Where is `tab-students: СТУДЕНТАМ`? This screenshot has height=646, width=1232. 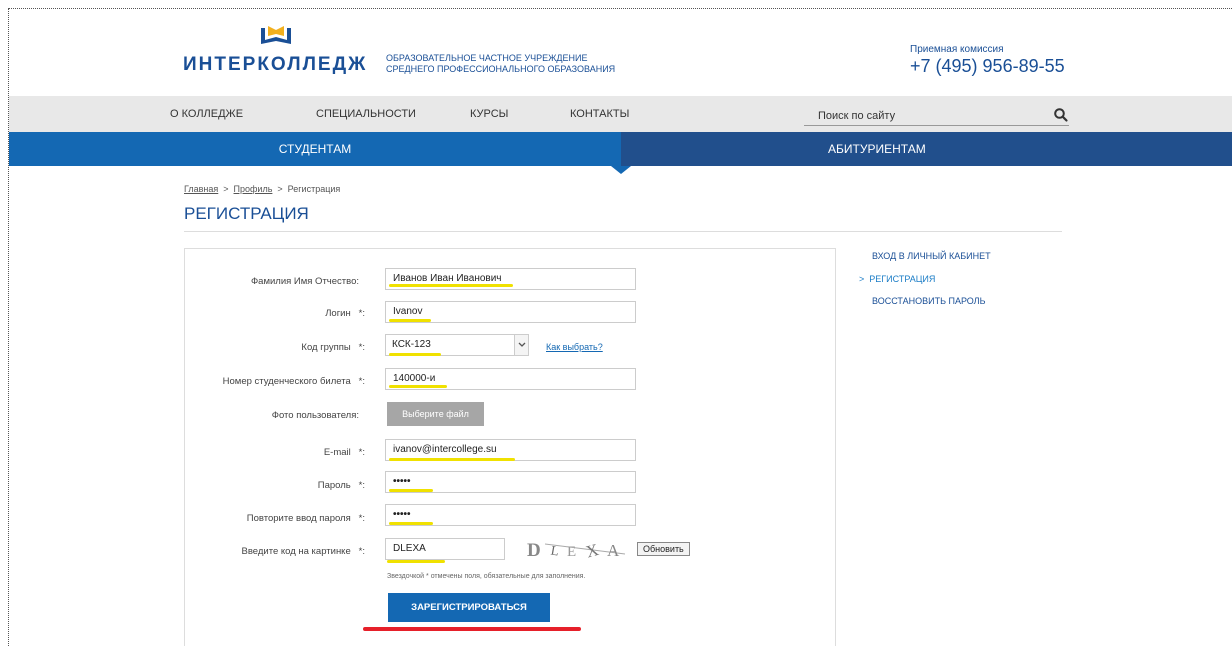 tab-students: СТУДЕНТАМ is located at coordinates (315, 149).